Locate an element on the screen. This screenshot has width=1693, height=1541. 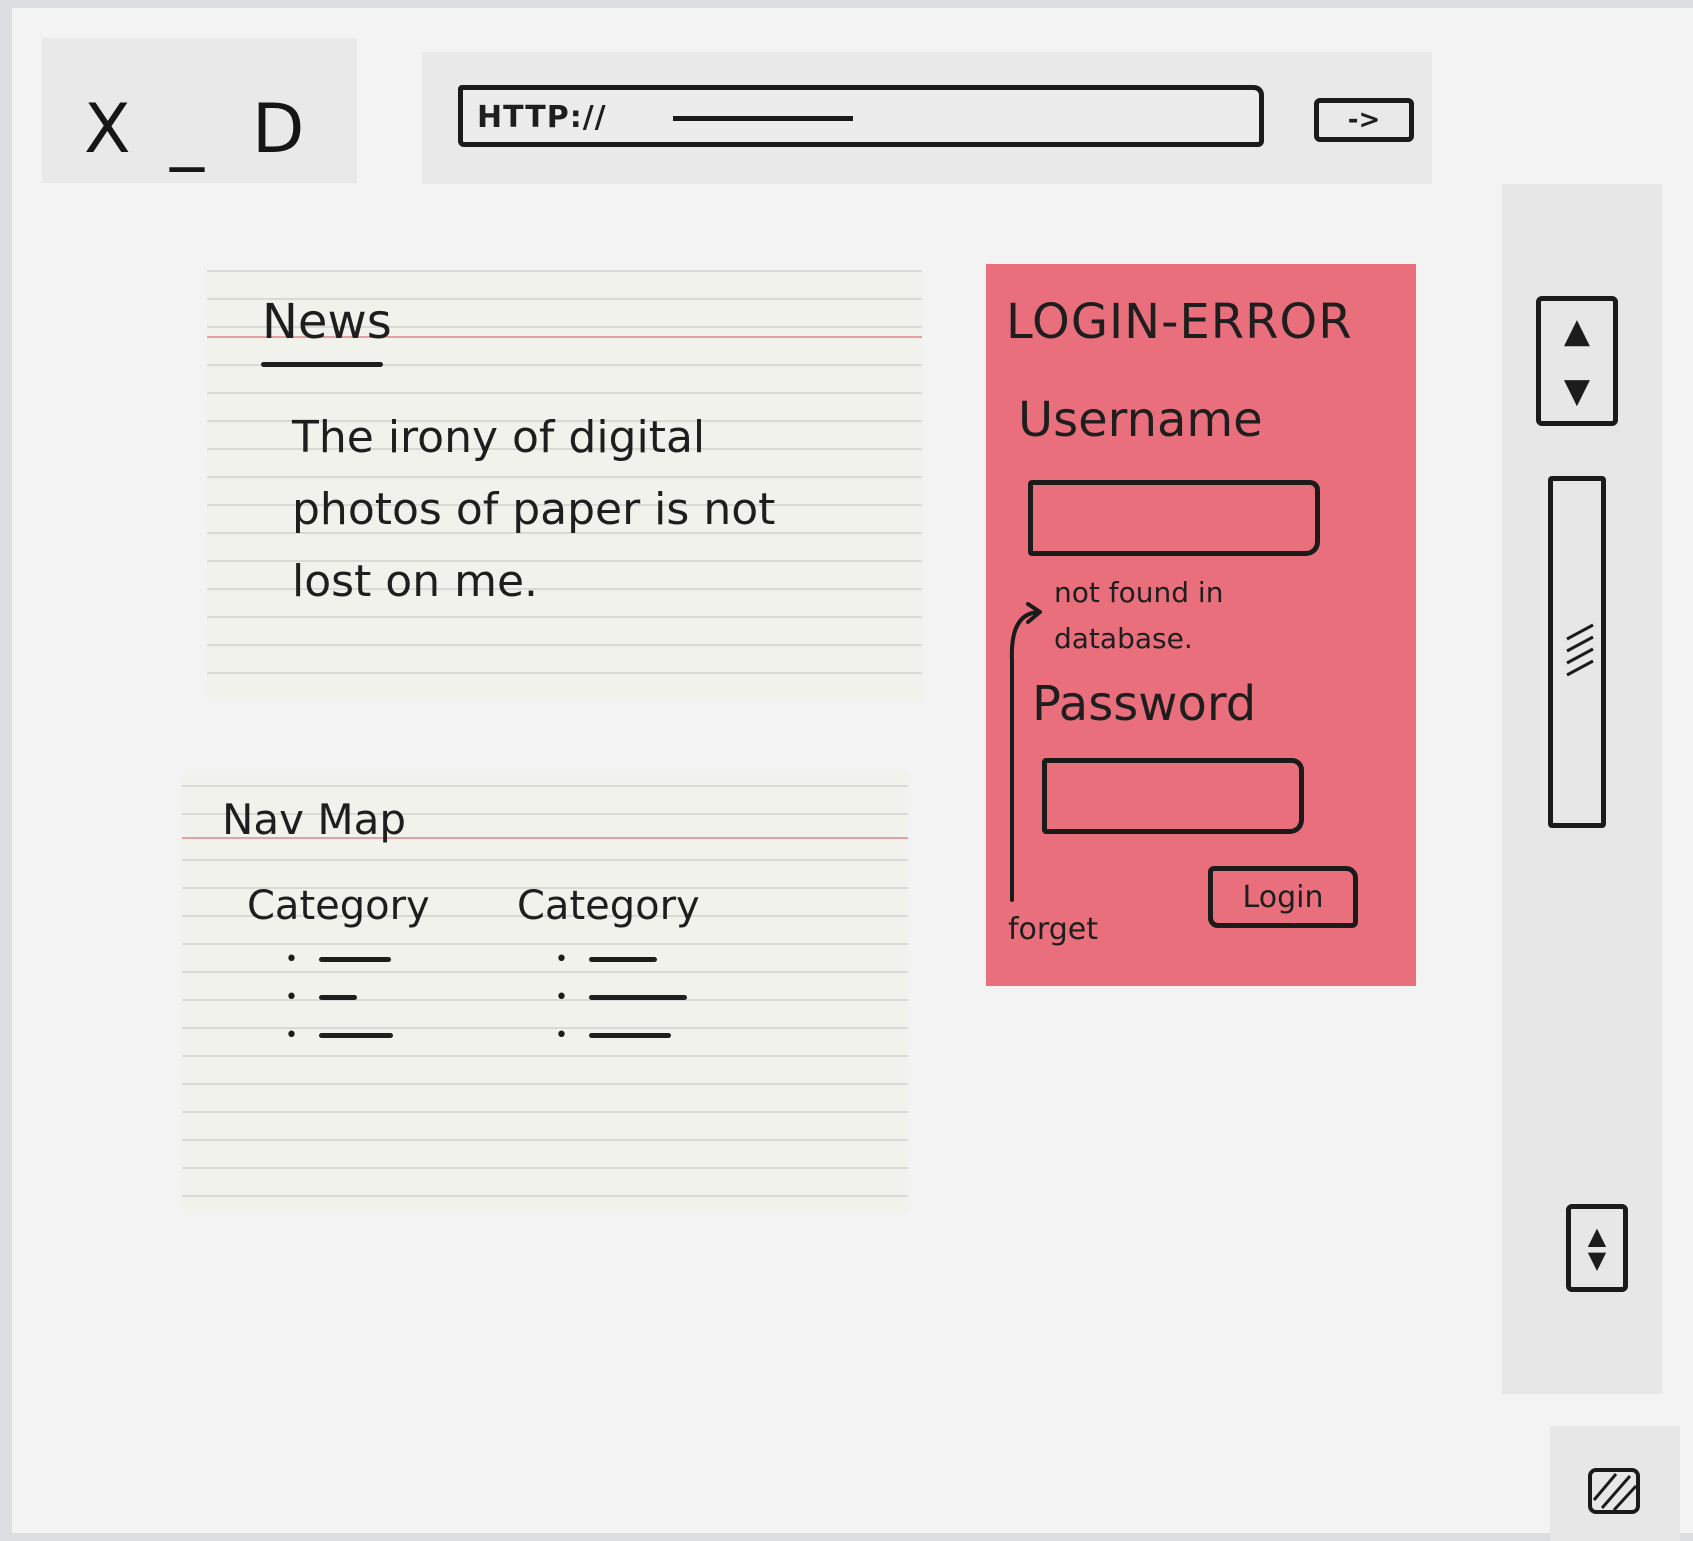
news-title-underline is located at coordinates (322, 364).